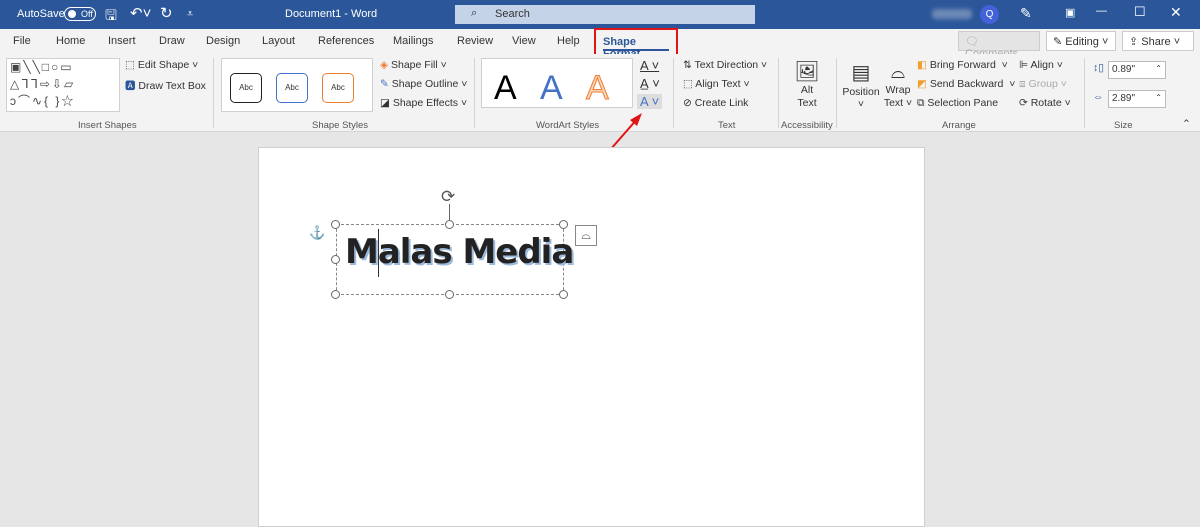 The height and width of the screenshot is (527, 1200). What do you see at coordinates (807, 125) in the screenshot?
I see `group-label-accessibility: Accessibility` at bounding box center [807, 125].